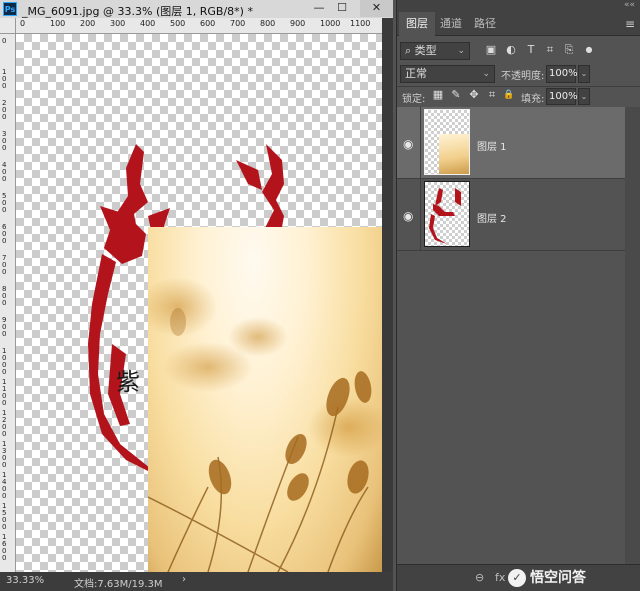 The height and width of the screenshot is (591, 640). What do you see at coordinates (376, 8) in the screenshot?
I see `close-button: ✕` at bounding box center [376, 8].